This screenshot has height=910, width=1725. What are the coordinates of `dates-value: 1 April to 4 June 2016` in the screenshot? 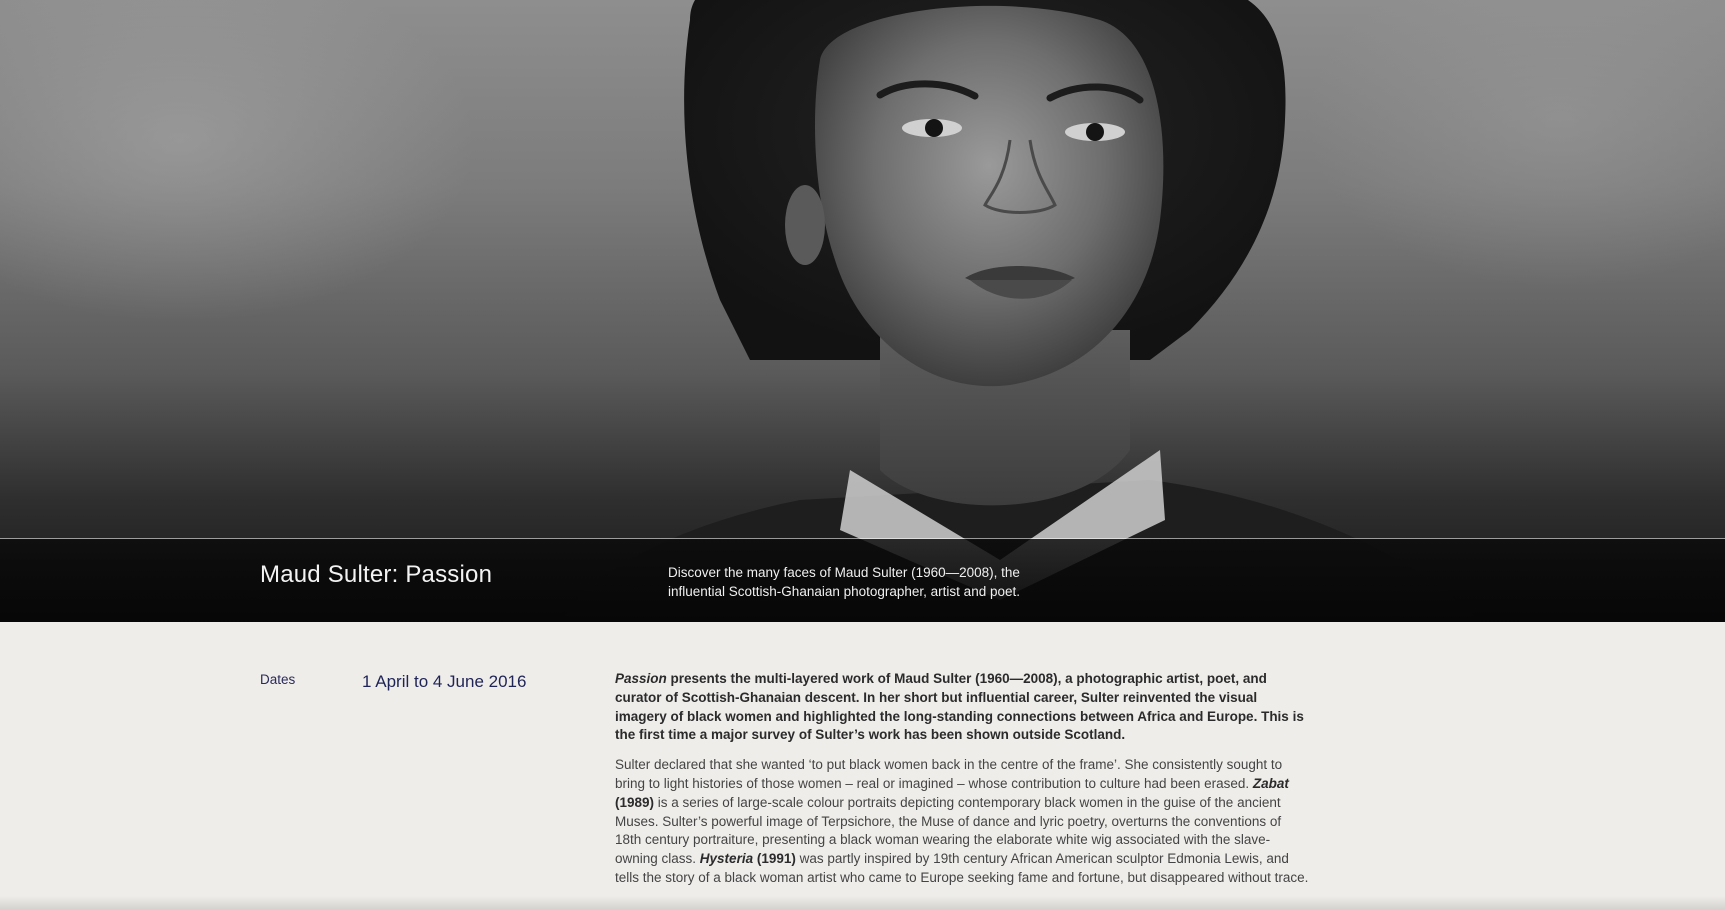 It's located at (444, 681).